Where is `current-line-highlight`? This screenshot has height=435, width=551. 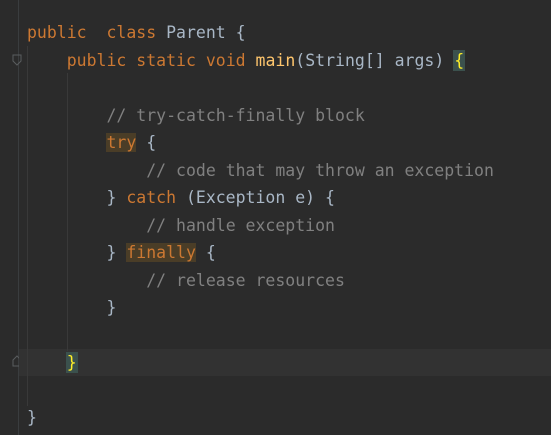
current-line-highlight is located at coordinates (285, 362).